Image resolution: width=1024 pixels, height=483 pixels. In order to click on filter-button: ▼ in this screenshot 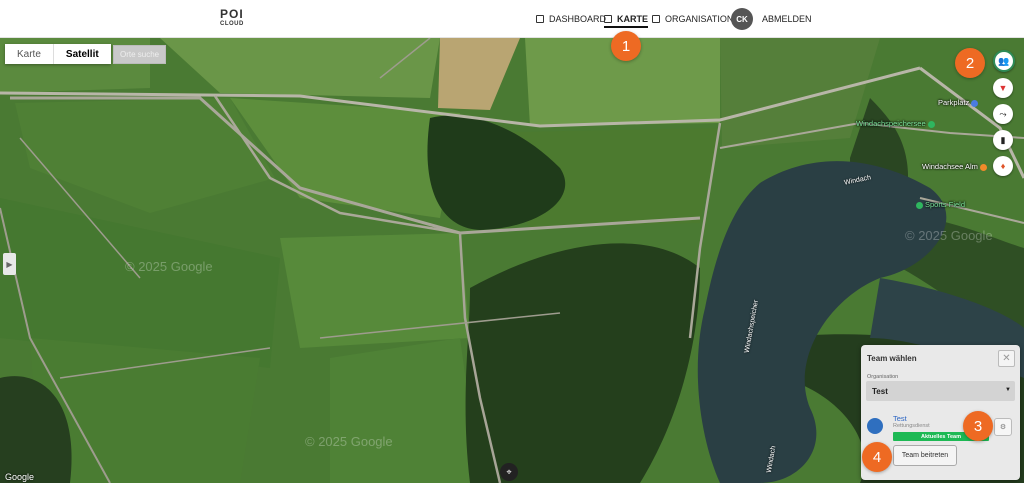, I will do `click(1003, 88)`.